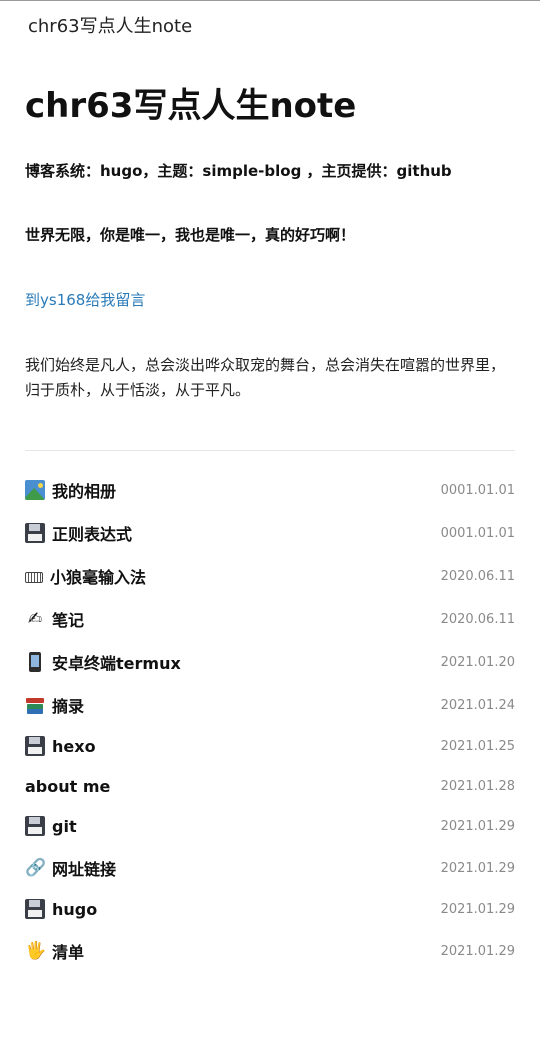  What do you see at coordinates (92, 534) in the screenshot?
I see `post-title: 正则表达式` at bounding box center [92, 534].